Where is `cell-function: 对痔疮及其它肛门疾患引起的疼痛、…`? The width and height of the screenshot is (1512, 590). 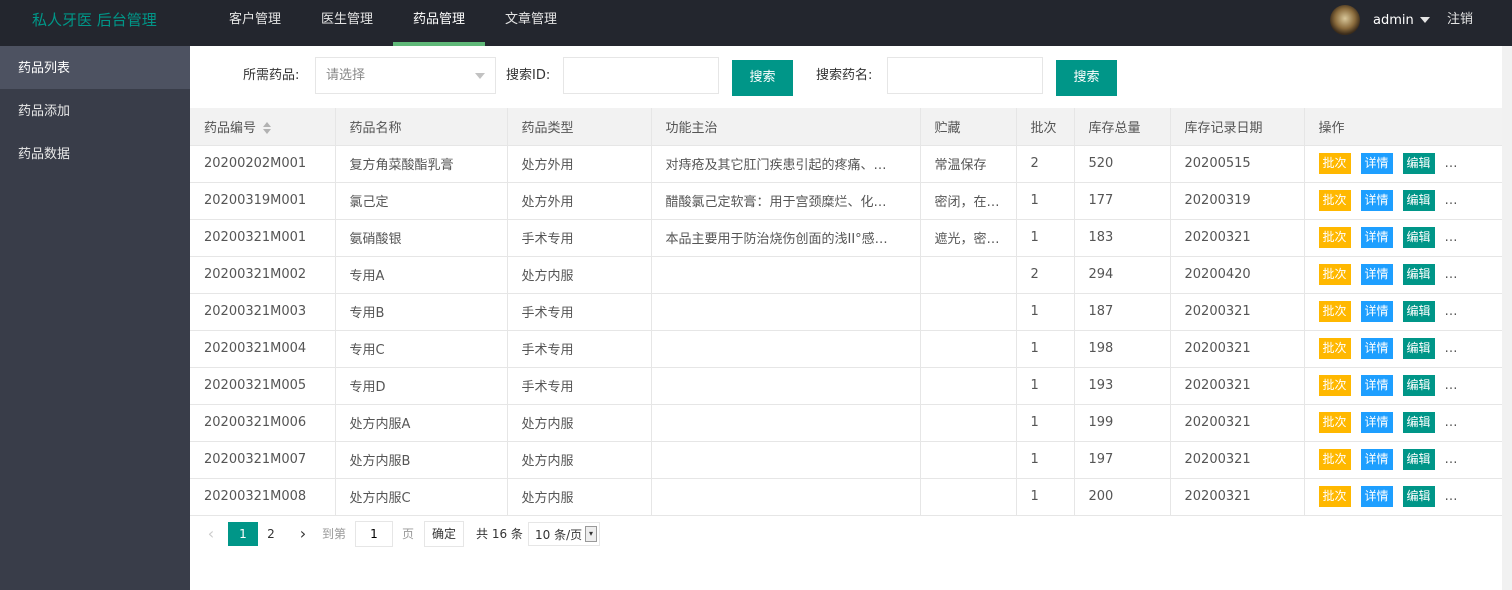 cell-function: 对痔疮及其它肛门疾患引起的疼痛、… is located at coordinates (786, 164).